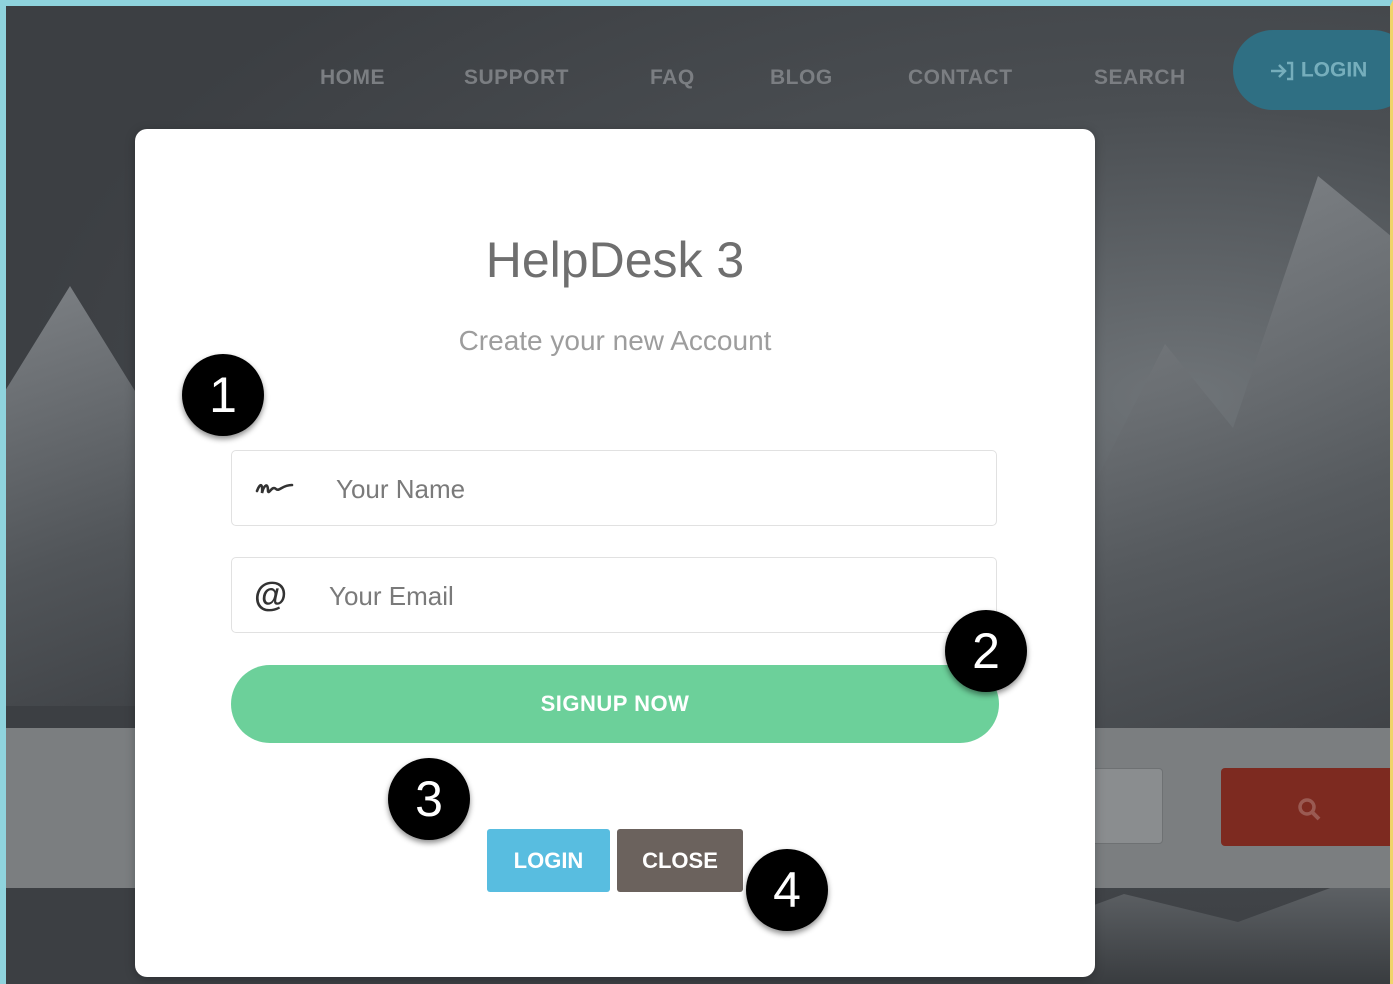 The width and height of the screenshot is (1393, 984). What do you see at coordinates (223, 395) in the screenshot?
I see `callout-badge-1: 1` at bounding box center [223, 395].